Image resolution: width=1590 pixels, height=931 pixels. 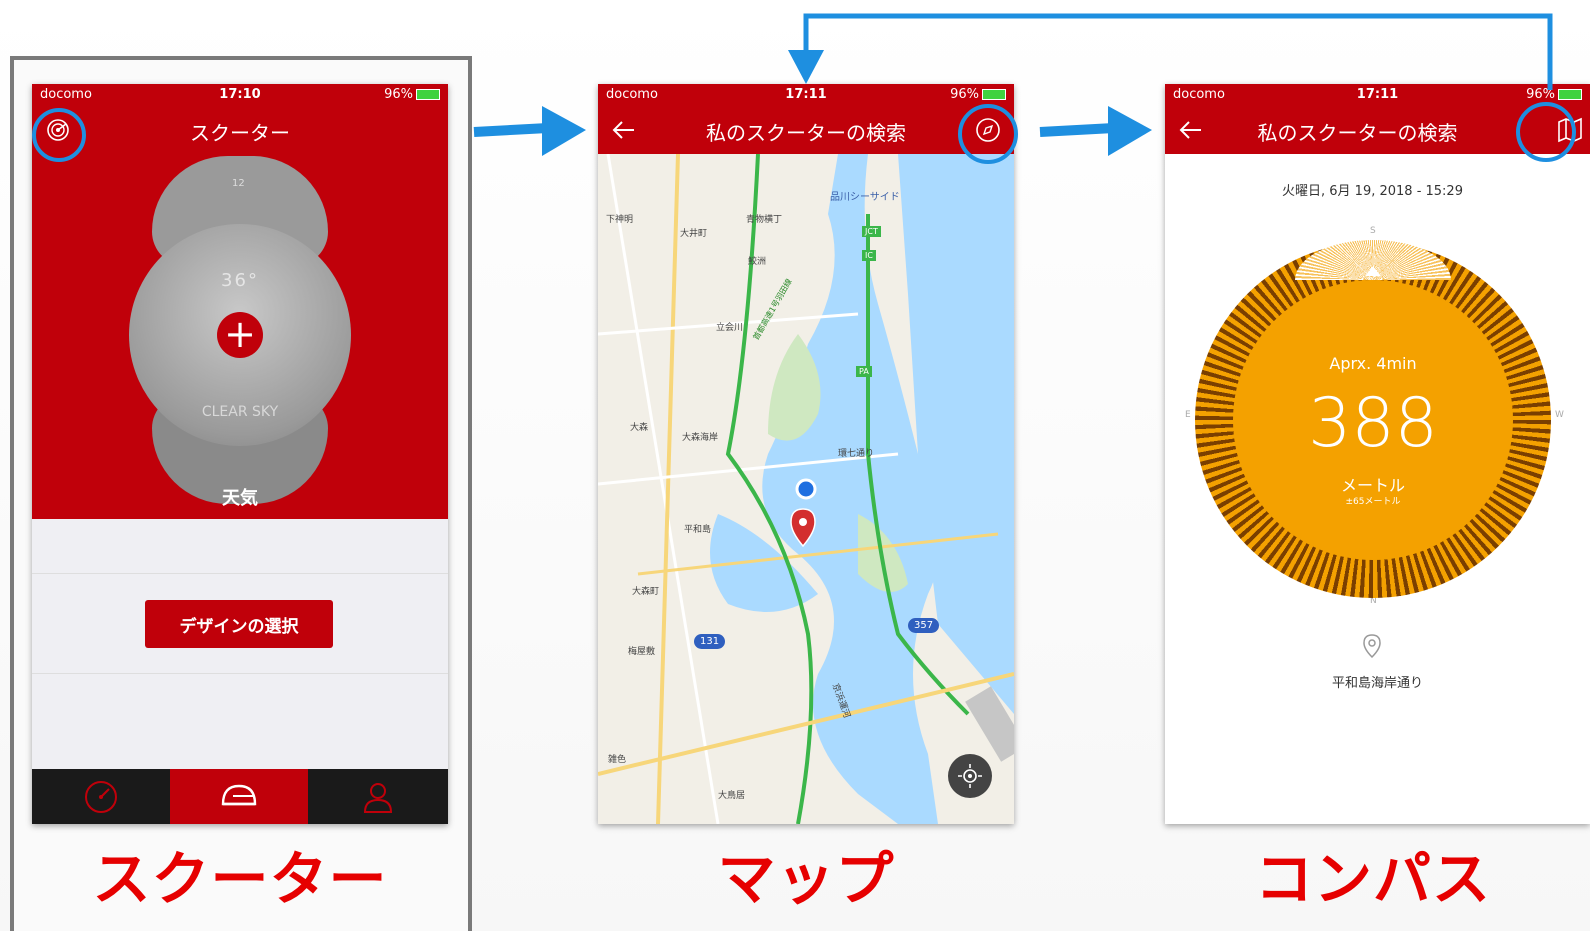 I want to click on nav-bar: 私のスクーターの検索, so click(x=806, y=130).